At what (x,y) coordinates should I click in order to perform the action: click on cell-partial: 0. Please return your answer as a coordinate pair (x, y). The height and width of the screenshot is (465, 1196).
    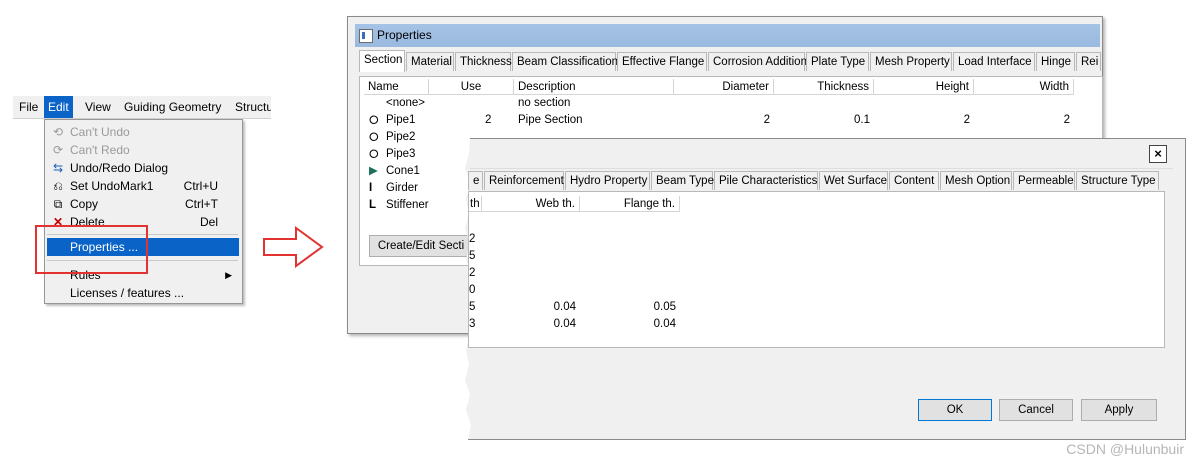
    Looking at the image, I should click on (472, 290).